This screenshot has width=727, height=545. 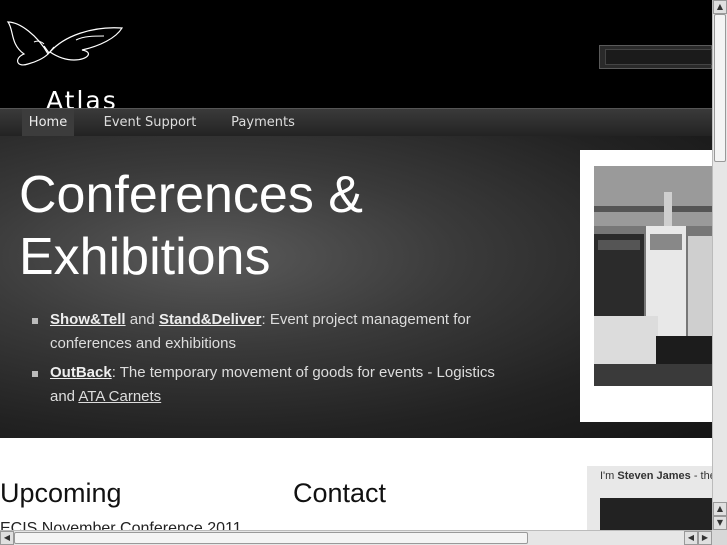 What do you see at coordinates (340, 493) in the screenshot?
I see `contact-heading: Contact` at bounding box center [340, 493].